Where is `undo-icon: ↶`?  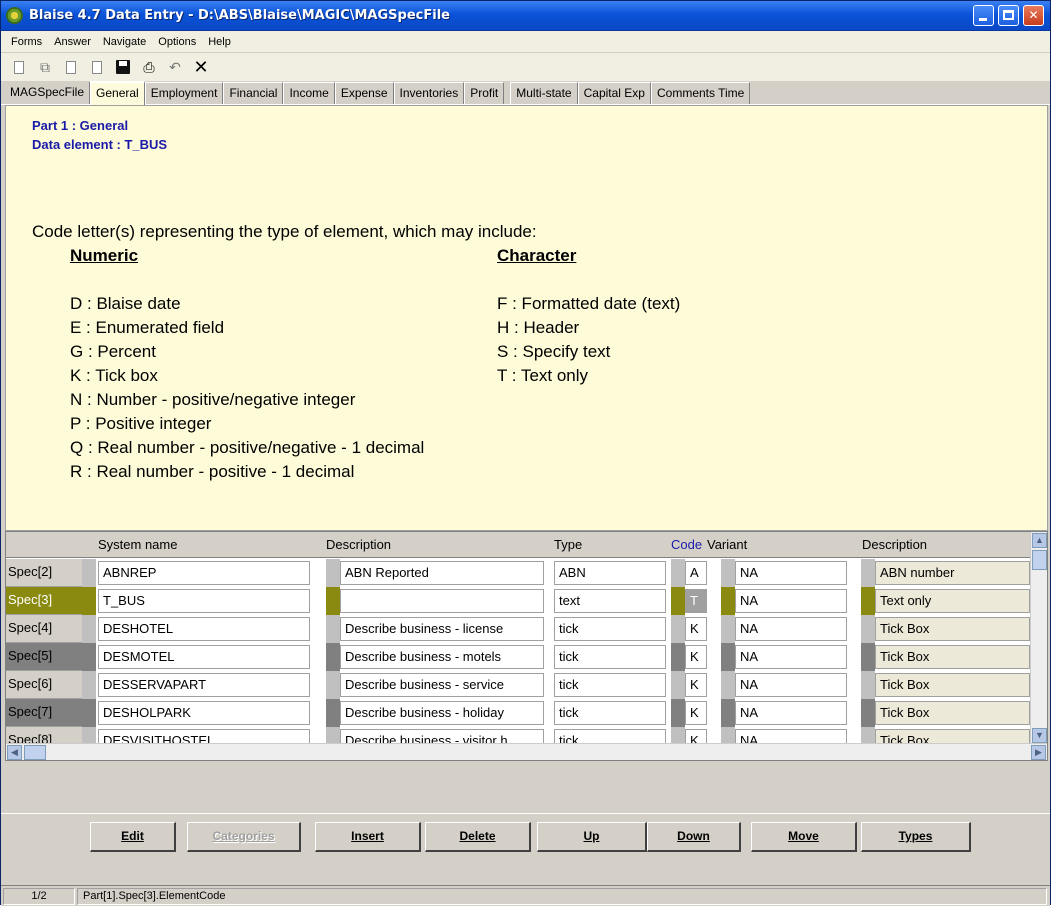
undo-icon: ↶ is located at coordinates (175, 67).